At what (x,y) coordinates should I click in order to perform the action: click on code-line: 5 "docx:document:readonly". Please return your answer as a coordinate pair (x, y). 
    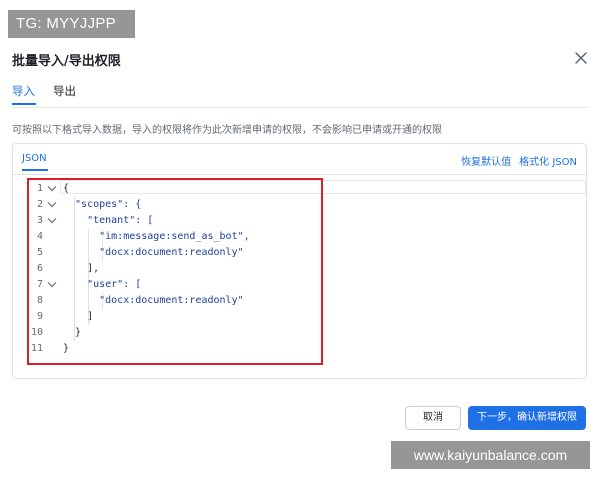
    Looking at the image, I should click on (306, 253).